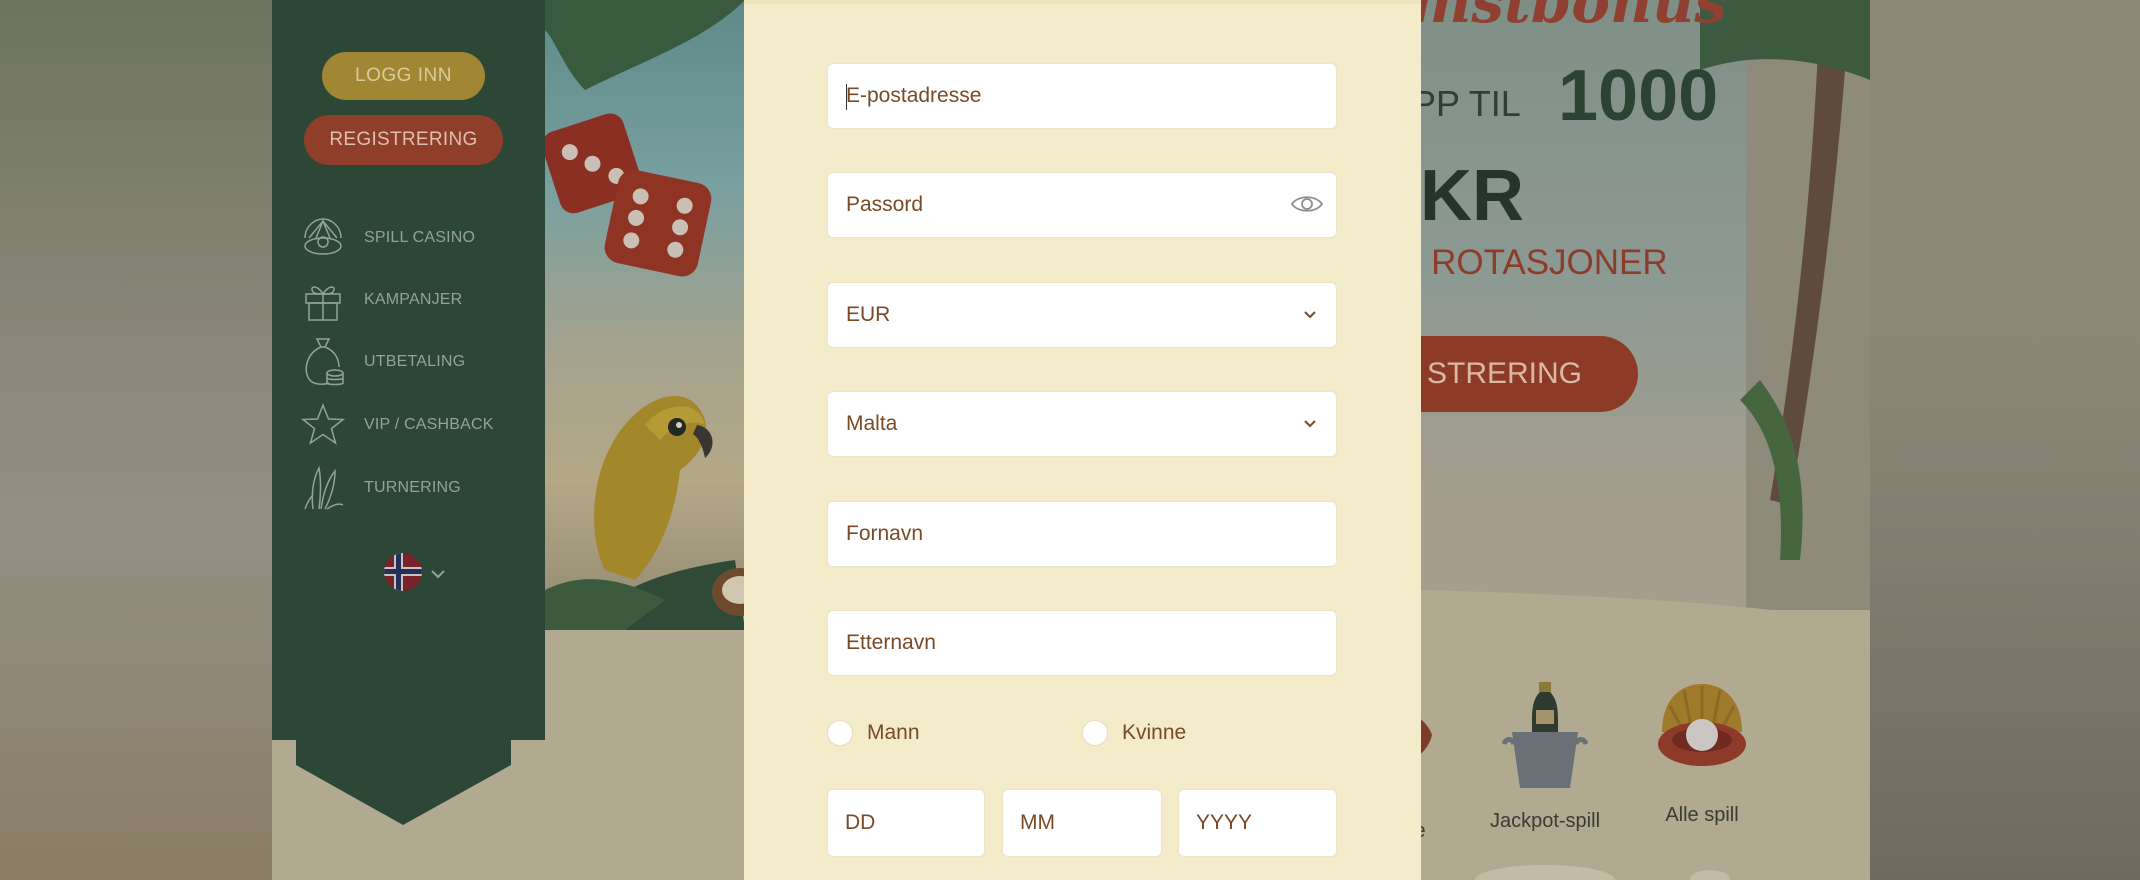 The height and width of the screenshot is (880, 2140). I want to click on gender-female-option: Kvinne, so click(1134, 733).